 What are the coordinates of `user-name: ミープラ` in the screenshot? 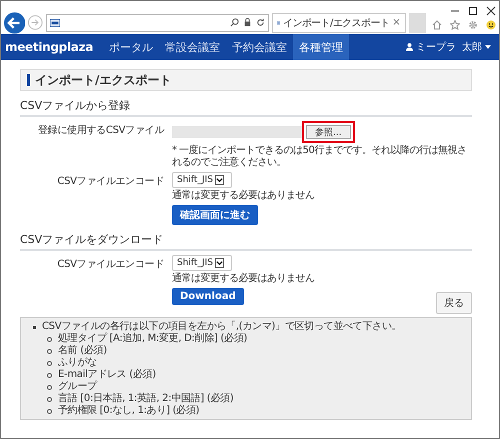 It's located at (436, 47).